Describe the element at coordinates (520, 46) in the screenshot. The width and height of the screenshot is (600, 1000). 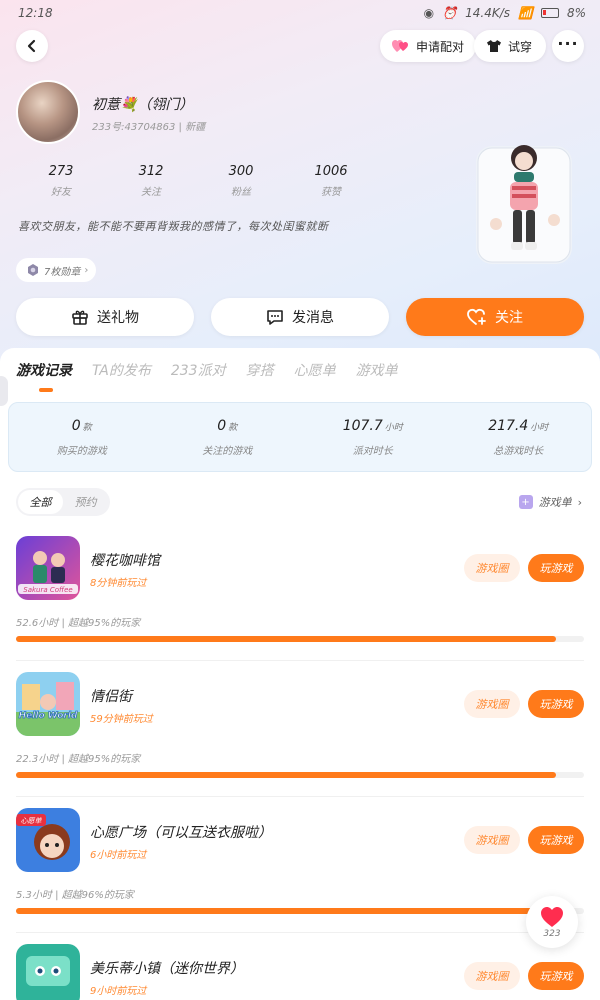
I see `try-on-label: 试穿` at that location.